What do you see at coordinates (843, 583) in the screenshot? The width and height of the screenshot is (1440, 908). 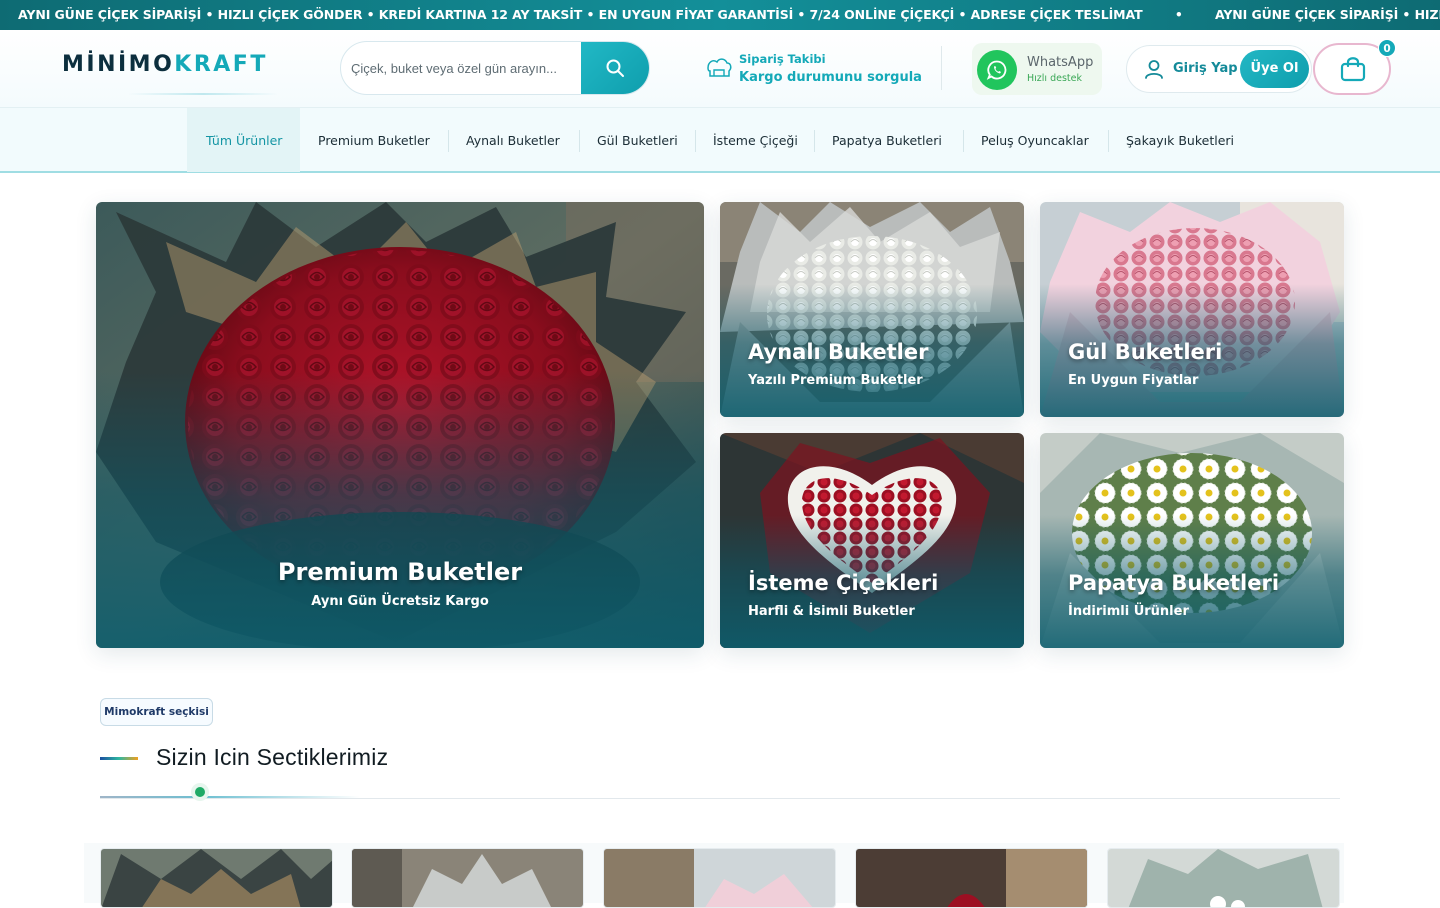 I see `hero-title-proposal: İsteme Çiçekleri` at bounding box center [843, 583].